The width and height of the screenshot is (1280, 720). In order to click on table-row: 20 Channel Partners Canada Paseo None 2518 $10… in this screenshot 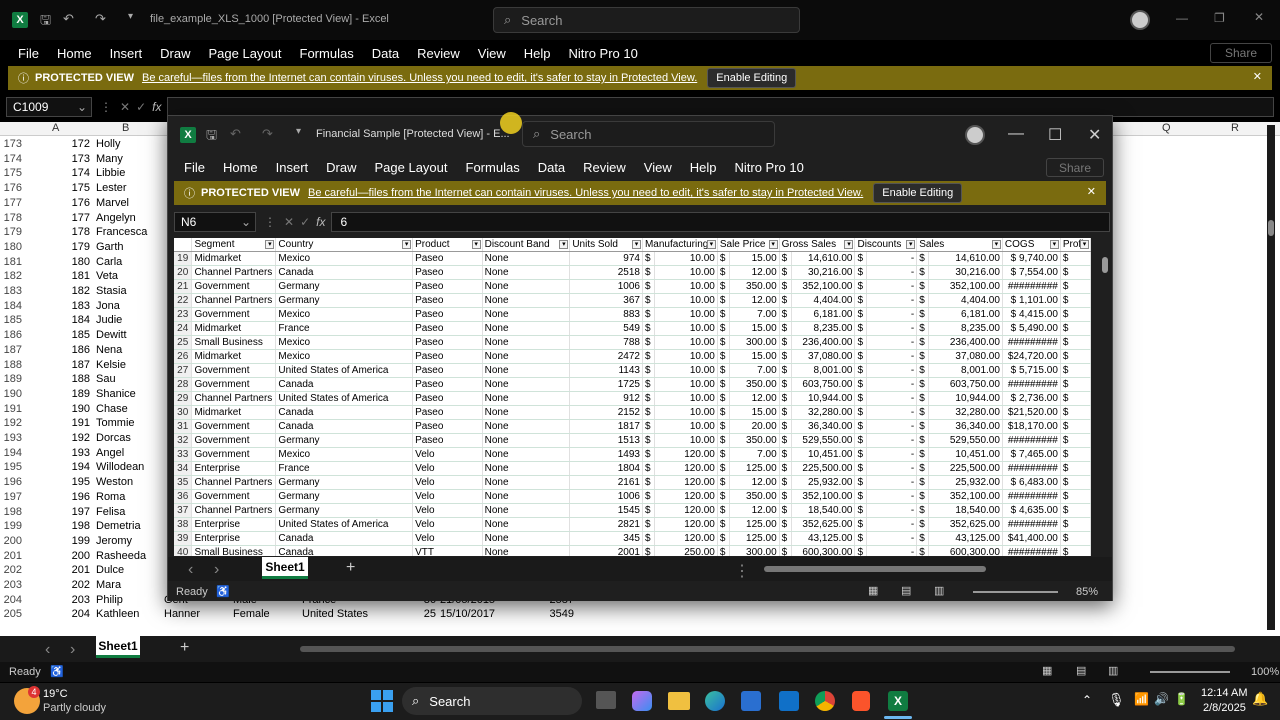, I will do `click(632, 272)`.